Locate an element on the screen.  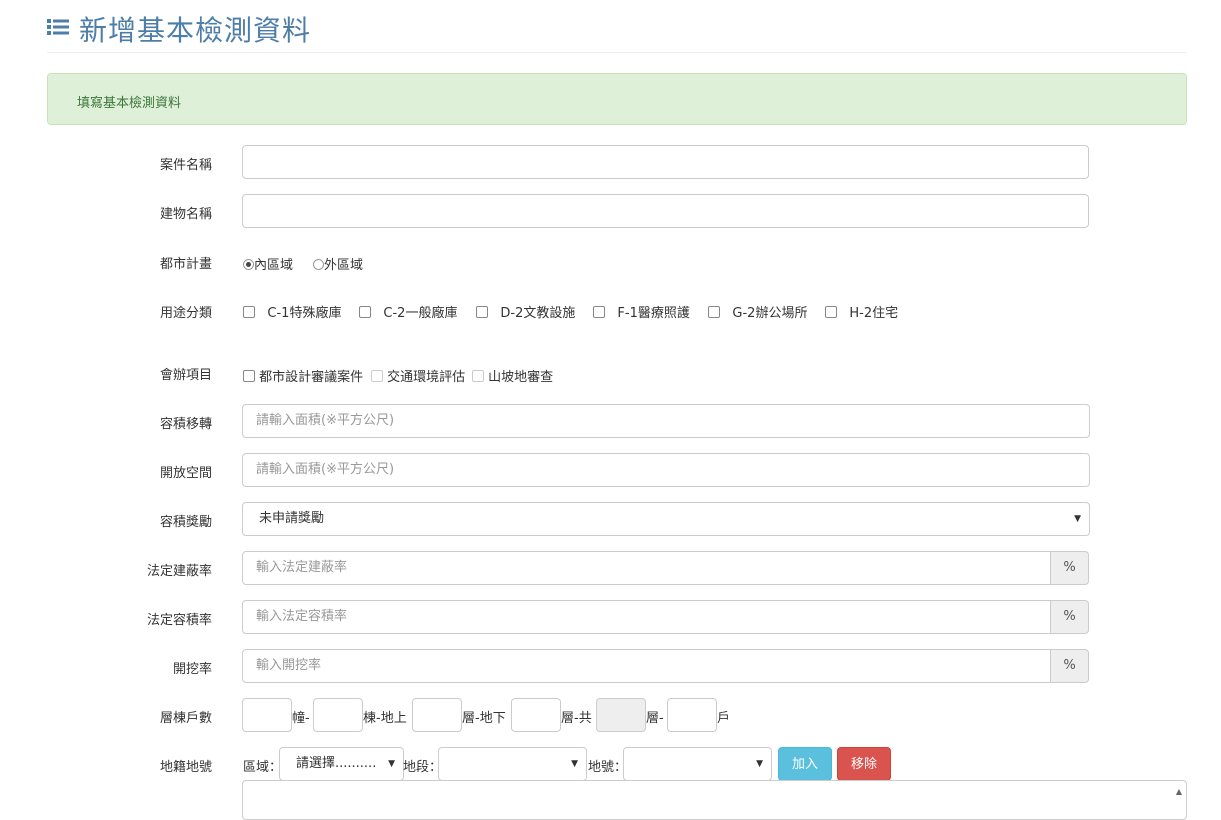
review-slope-checkbox: 山坡地審查 is located at coordinates (512, 375).